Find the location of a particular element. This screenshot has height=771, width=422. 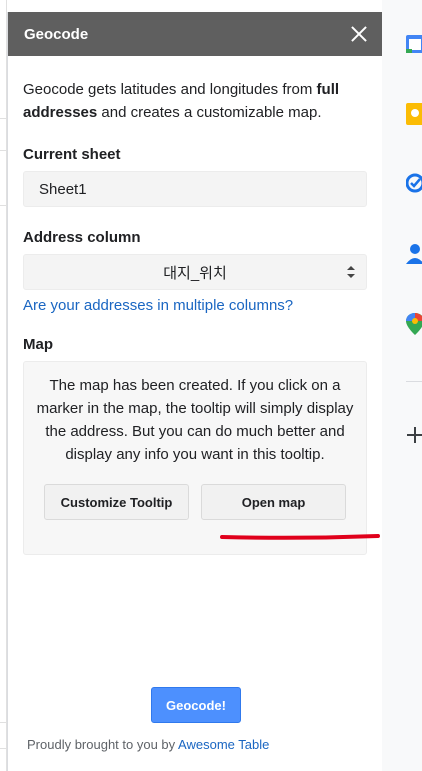

footer-credit: Proudly brought to you by Awesome Table is located at coordinates (148, 744).